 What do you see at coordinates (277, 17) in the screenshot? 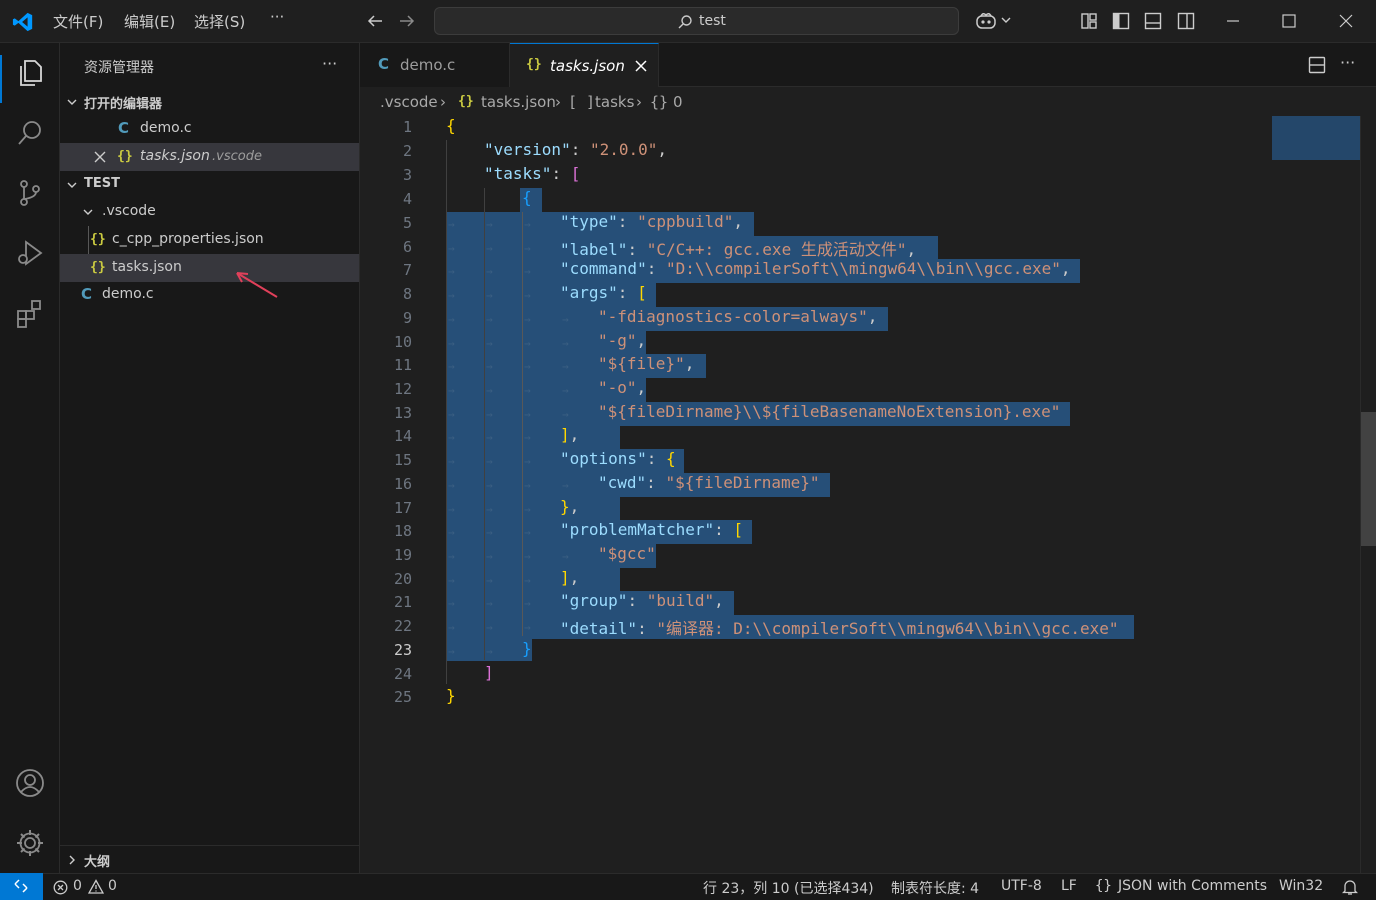
I see `menu-more-icon: ···` at bounding box center [277, 17].